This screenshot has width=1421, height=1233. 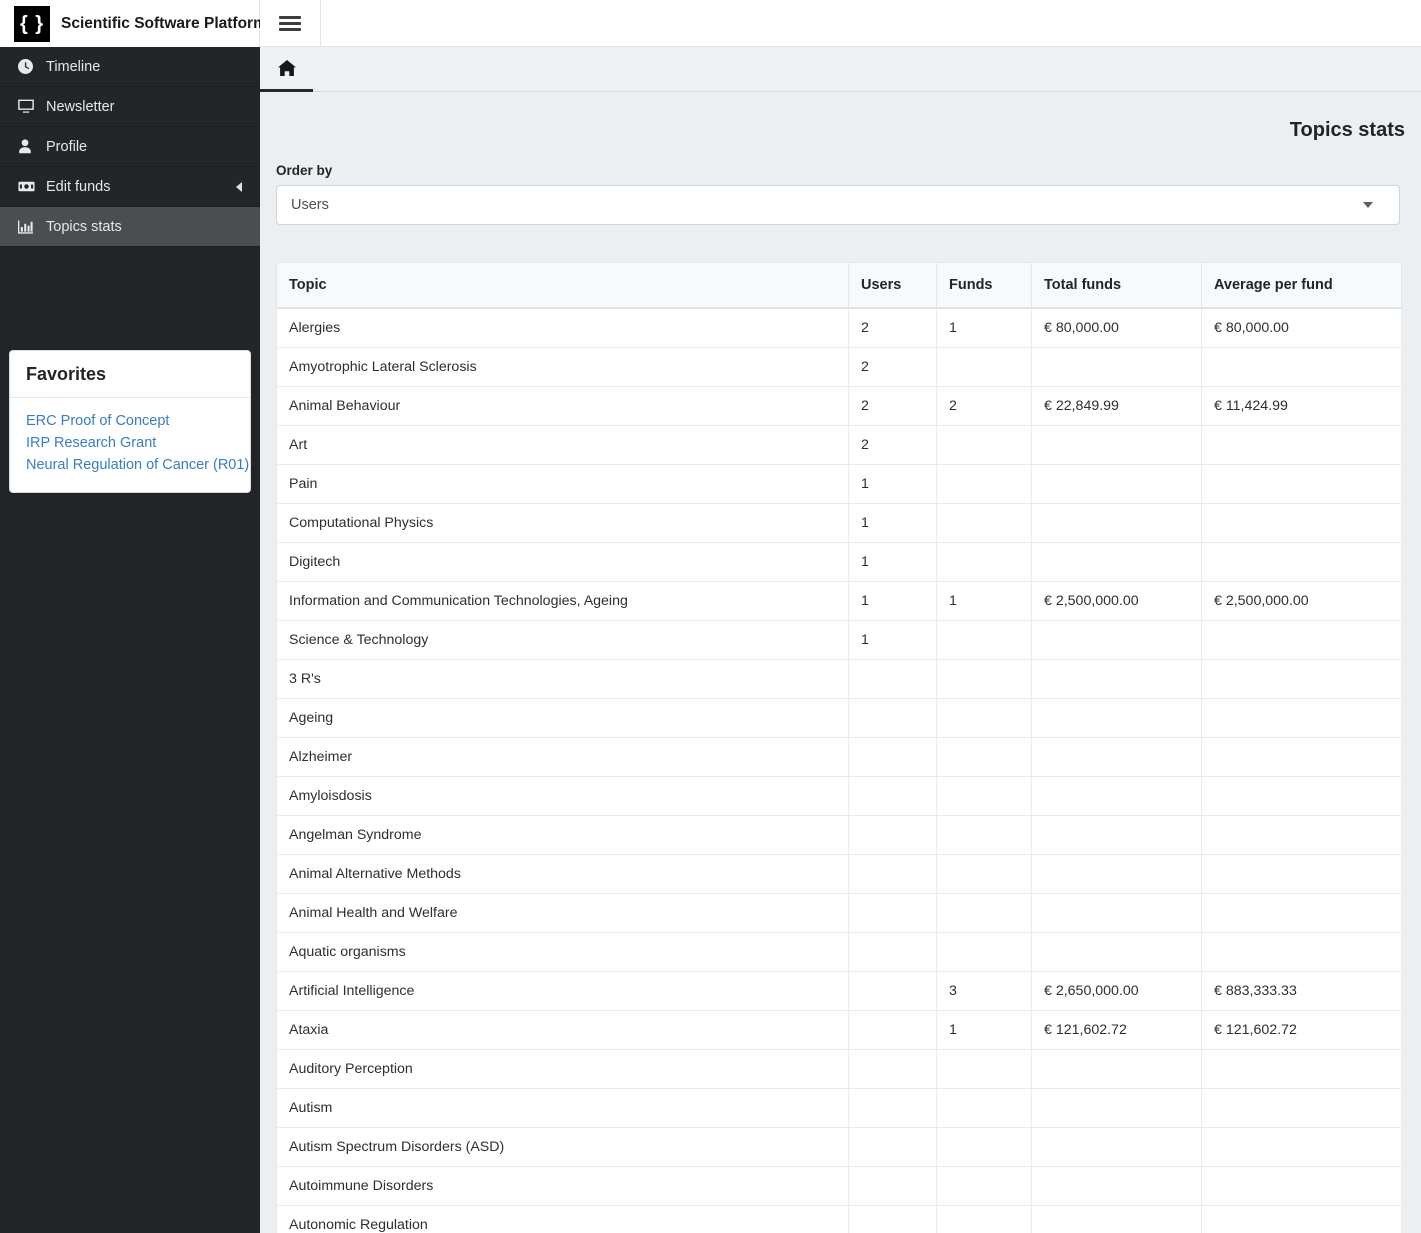 I want to click on table-row: Autonomic Regulation, so click(x=839, y=1219).